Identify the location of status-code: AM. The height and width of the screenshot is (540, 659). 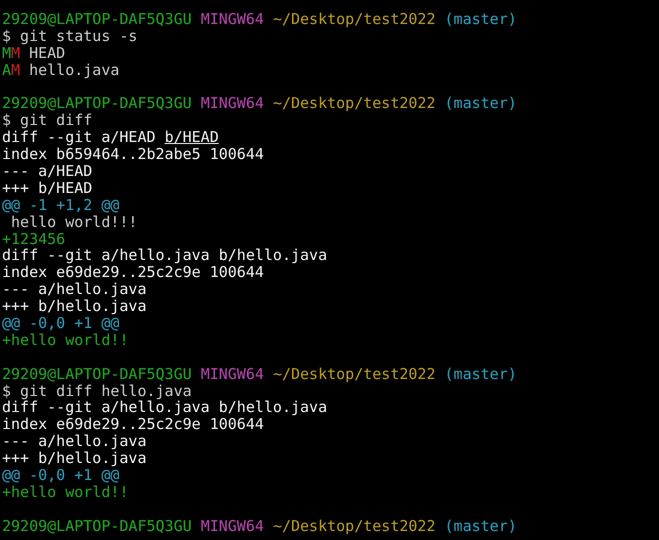
(11, 69).